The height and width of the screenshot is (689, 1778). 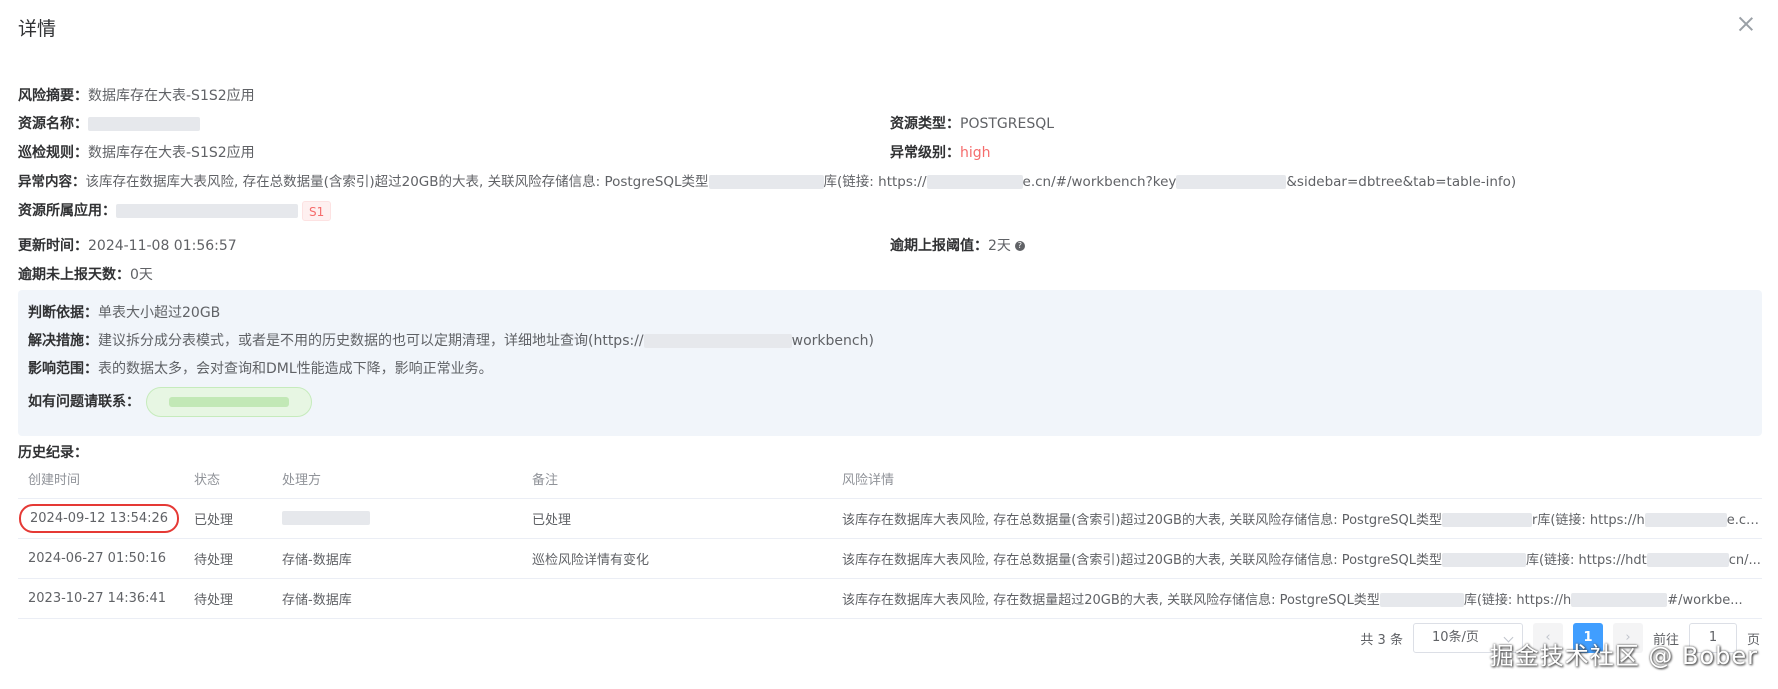 What do you see at coordinates (53, 124) in the screenshot?
I see `resource-name-label: 资源名称：` at bounding box center [53, 124].